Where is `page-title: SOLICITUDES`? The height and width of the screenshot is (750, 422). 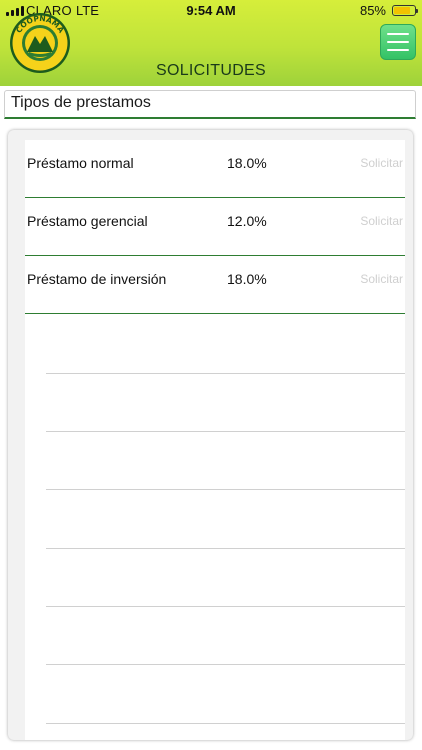
page-title: SOLICITUDES is located at coordinates (211, 70).